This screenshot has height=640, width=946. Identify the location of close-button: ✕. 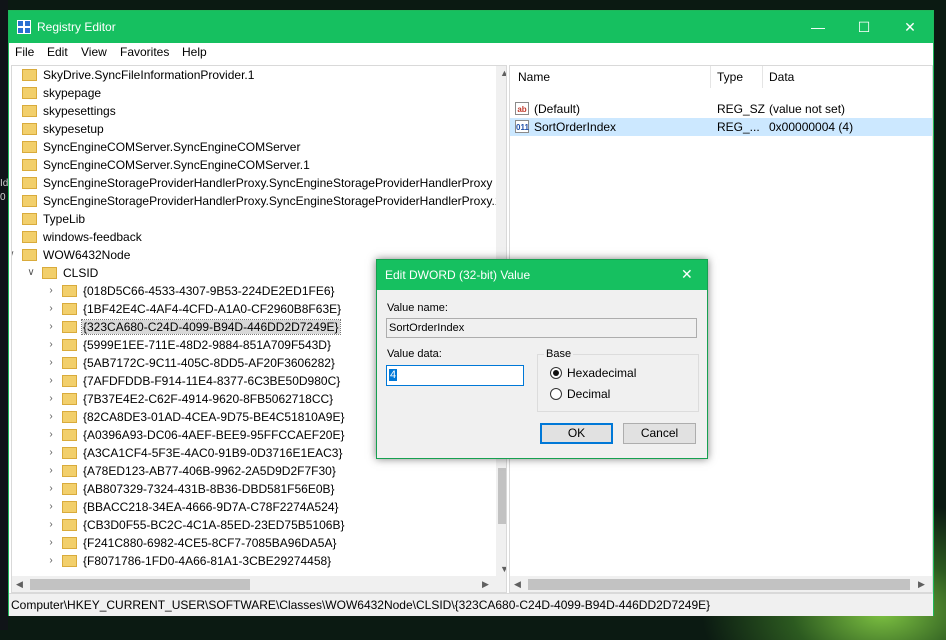
(910, 27).